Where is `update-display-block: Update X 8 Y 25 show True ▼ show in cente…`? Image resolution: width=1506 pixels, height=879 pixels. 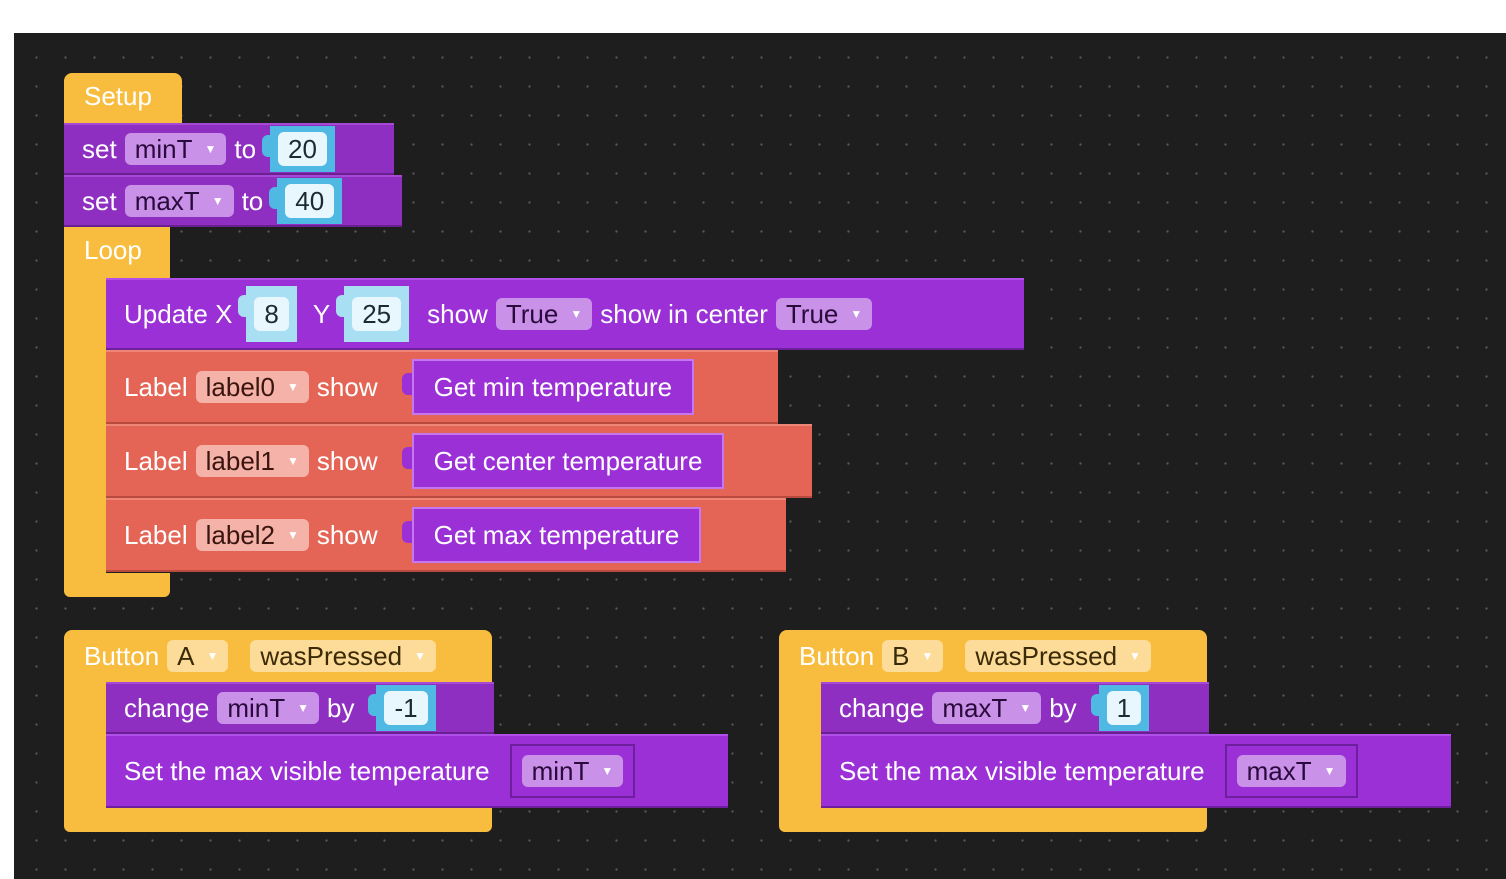 update-display-block: Update X 8 Y 25 show True ▼ show in cente… is located at coordinates (565, 314).